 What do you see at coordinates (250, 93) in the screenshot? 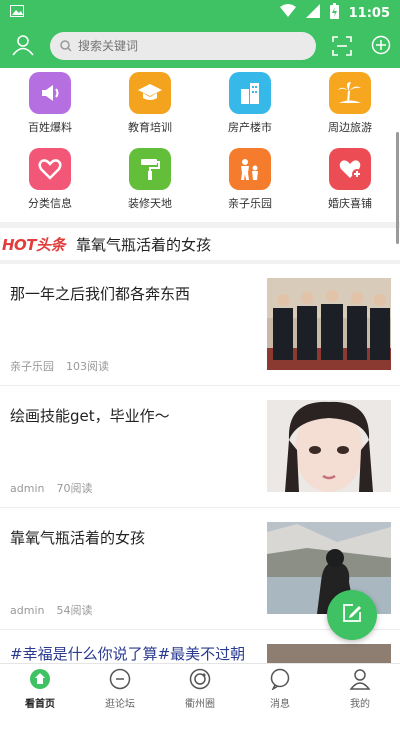
I see `building-icon` at bounding box center [250, 93].